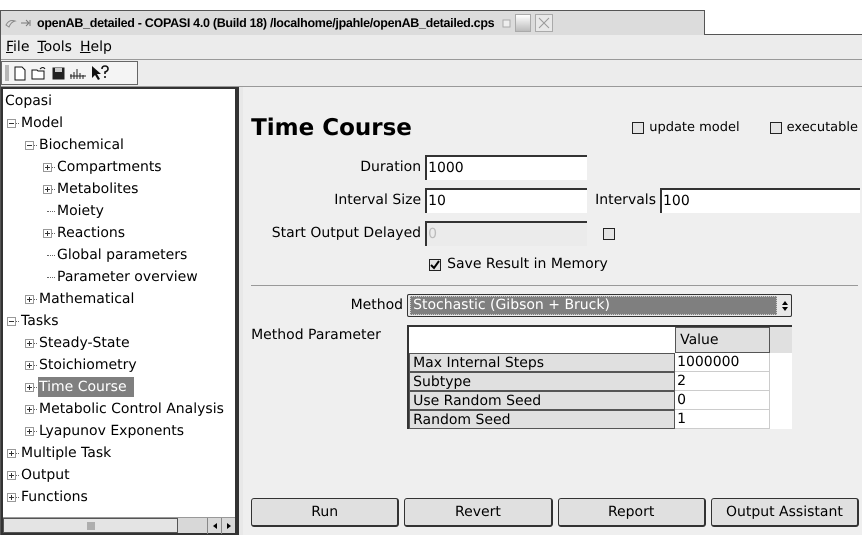 The width and height of the screenshot is (862, 535). What do you see at coordinates (478, 512) in the screenshot?
I see `button: Revert` at bounding box center [478, 512].